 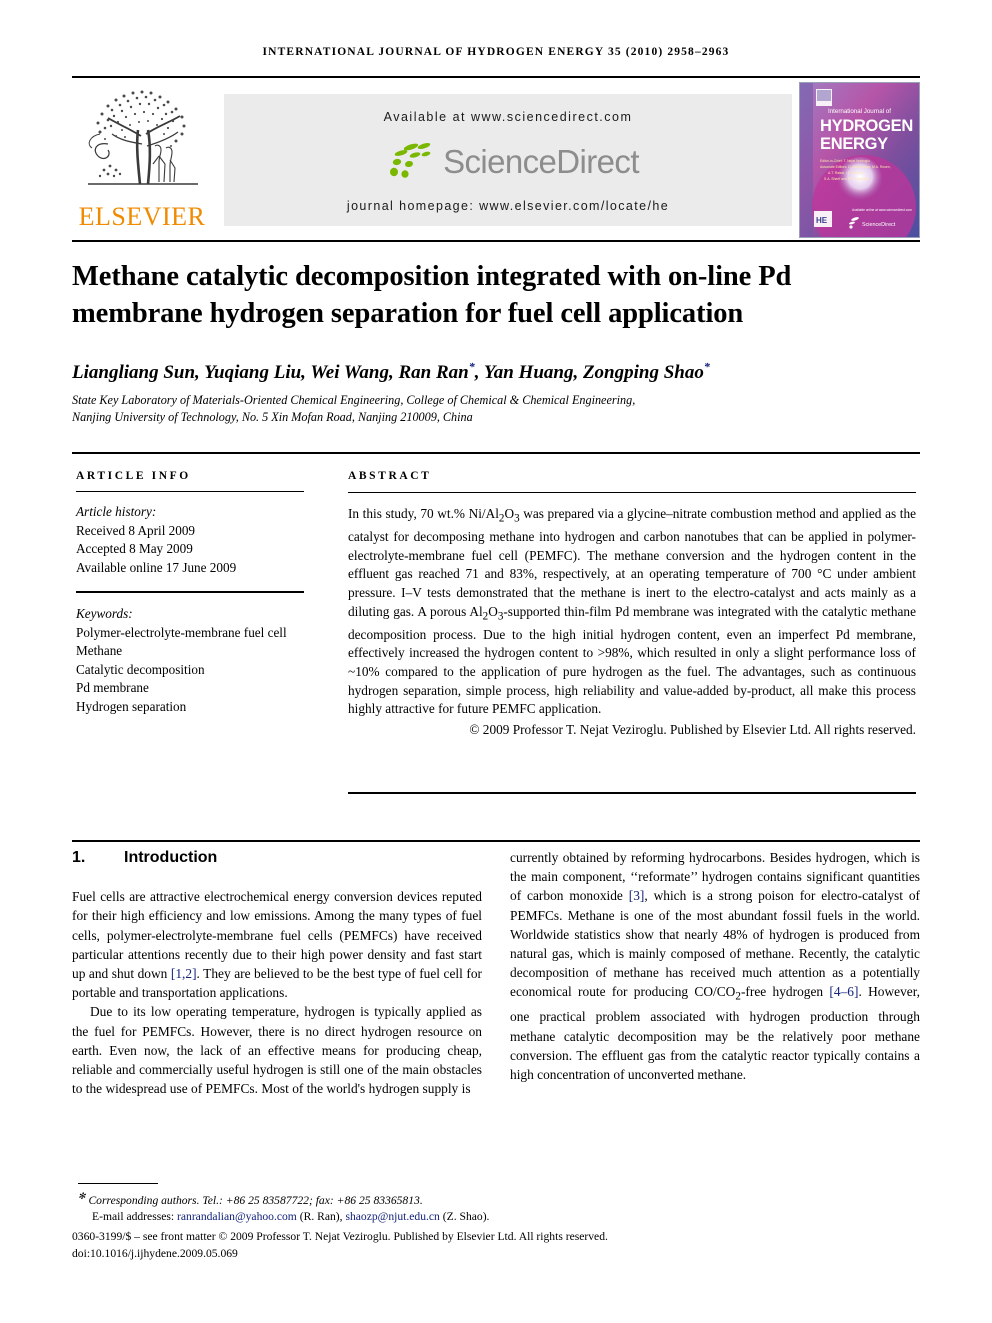 What do you see at coordinates (79, 857) in the screenshot?
I see `section-number: 1.` at bounding box center [79, 857].